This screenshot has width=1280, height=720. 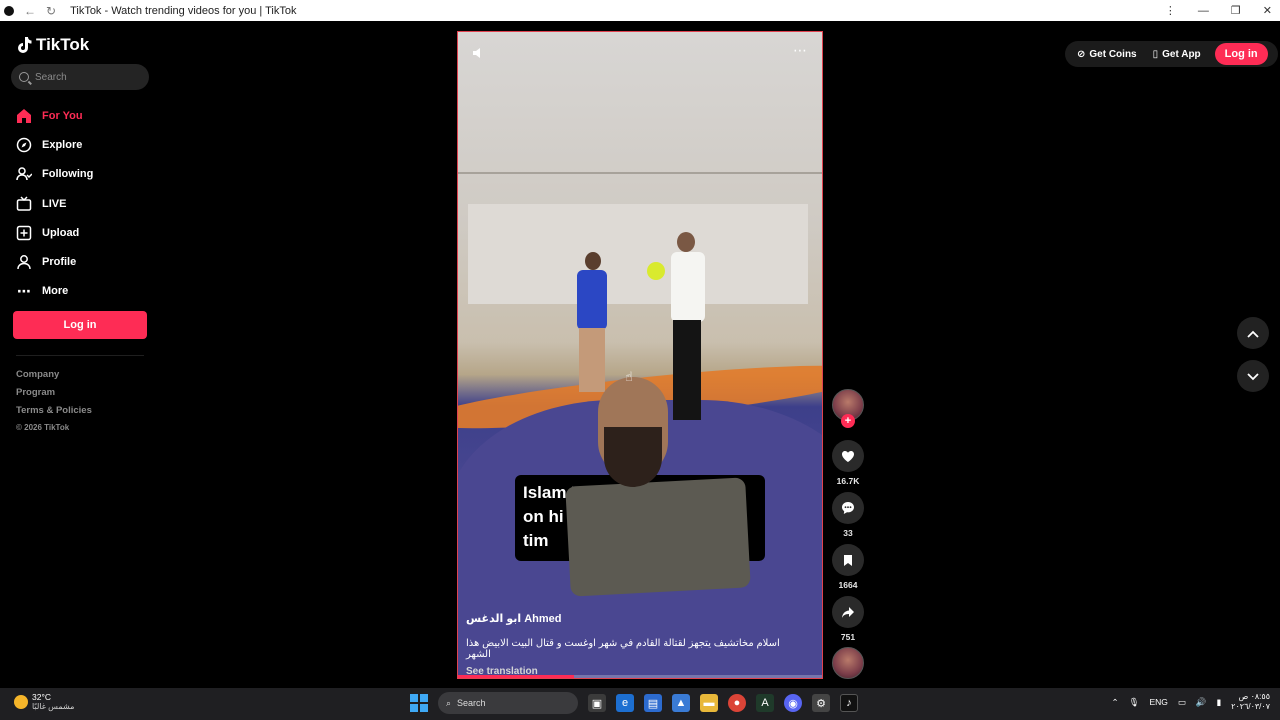 What do you see at coordinates (30, 11) in the screenshot?
I see `back-arrow-icon: ←` at bounding box center [30, 11].